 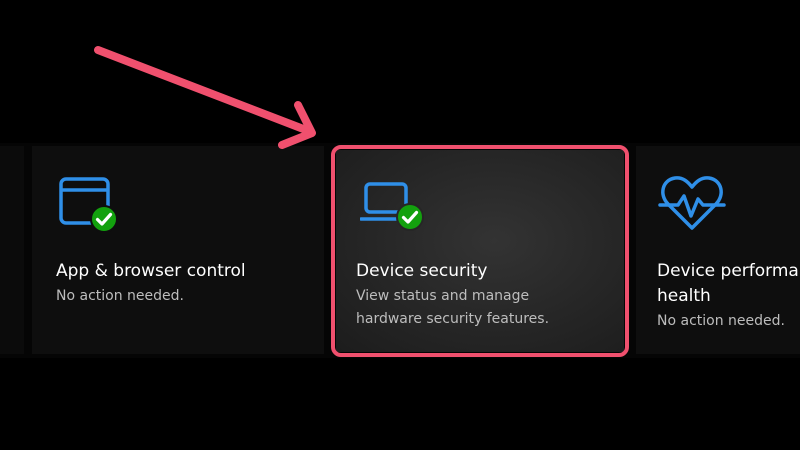 I want to click on annotation-arrow-icon, so click(x=205, y=97).